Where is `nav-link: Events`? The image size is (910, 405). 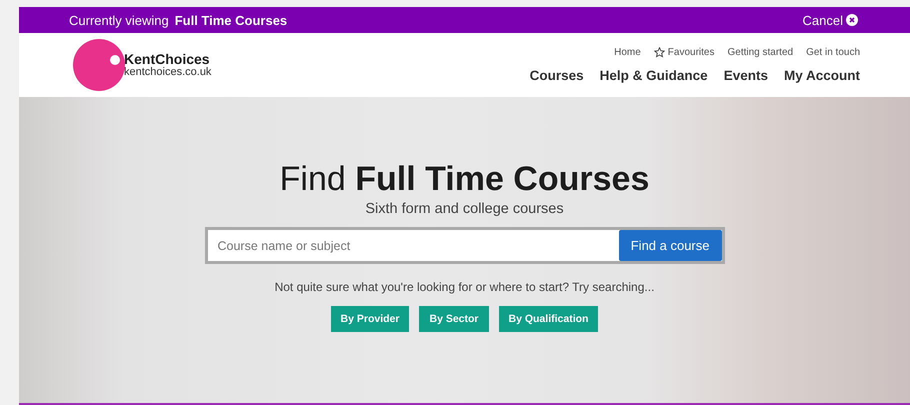 nav-link: Events is located at coordinates (746, 75).